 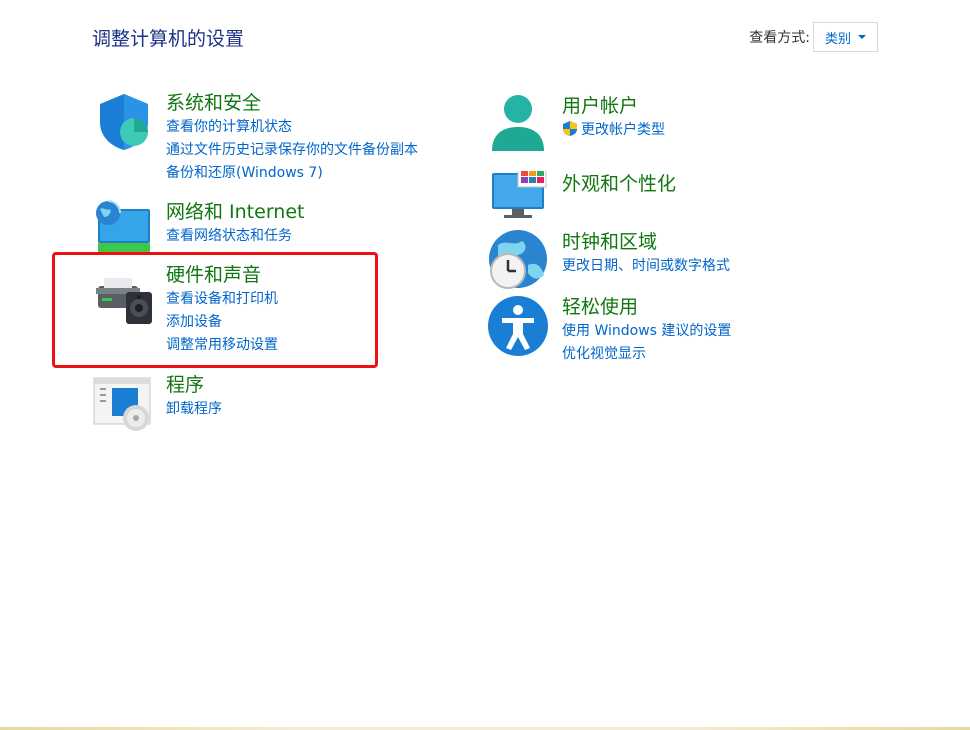 I want to click on link-optimize-visual-display: 优化视觉显示, so click(x=646, y=354).